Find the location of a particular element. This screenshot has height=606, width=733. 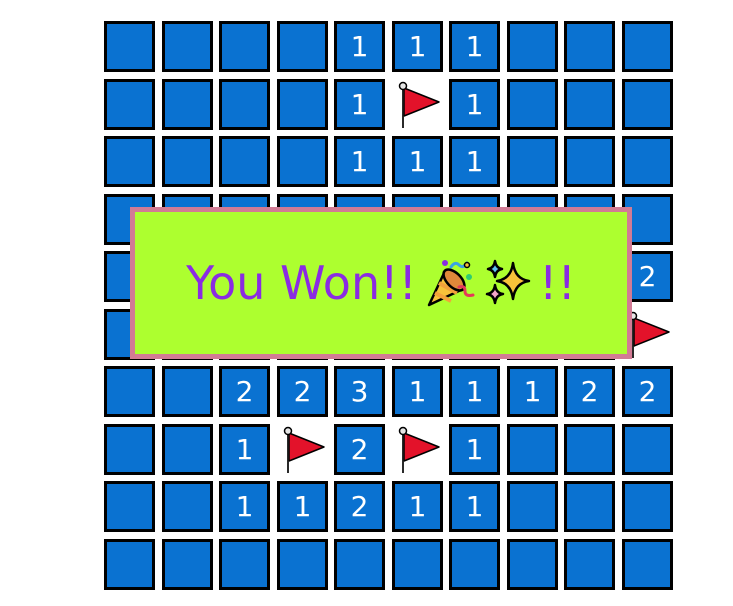

win-suffix: !! is located at coordinates (557, 283).